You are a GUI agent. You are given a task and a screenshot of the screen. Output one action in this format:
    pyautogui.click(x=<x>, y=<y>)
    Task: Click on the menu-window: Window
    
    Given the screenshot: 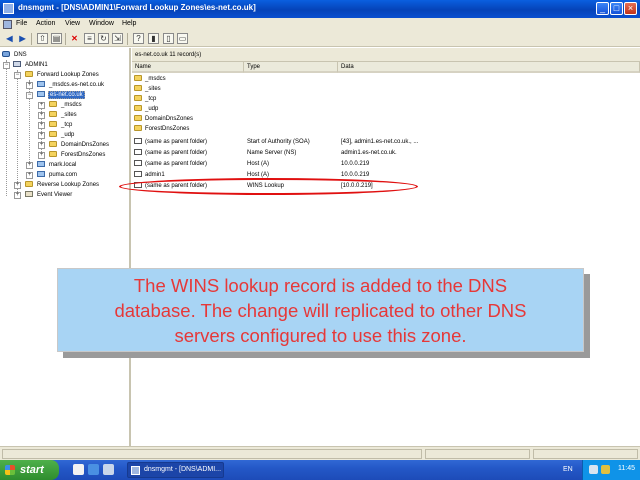 What is the action you would take?
    pyautogui.click(x=101, y=23)
    